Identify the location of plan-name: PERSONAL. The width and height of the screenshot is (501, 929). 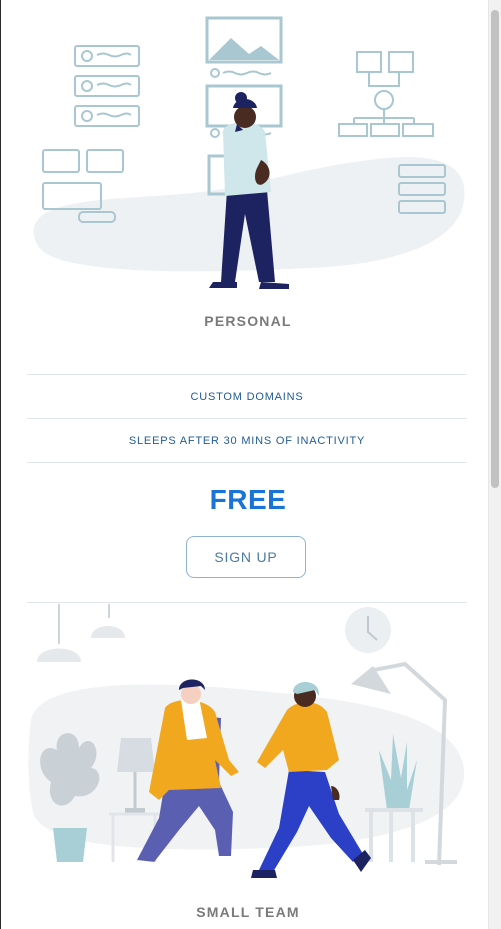
(248, 321).